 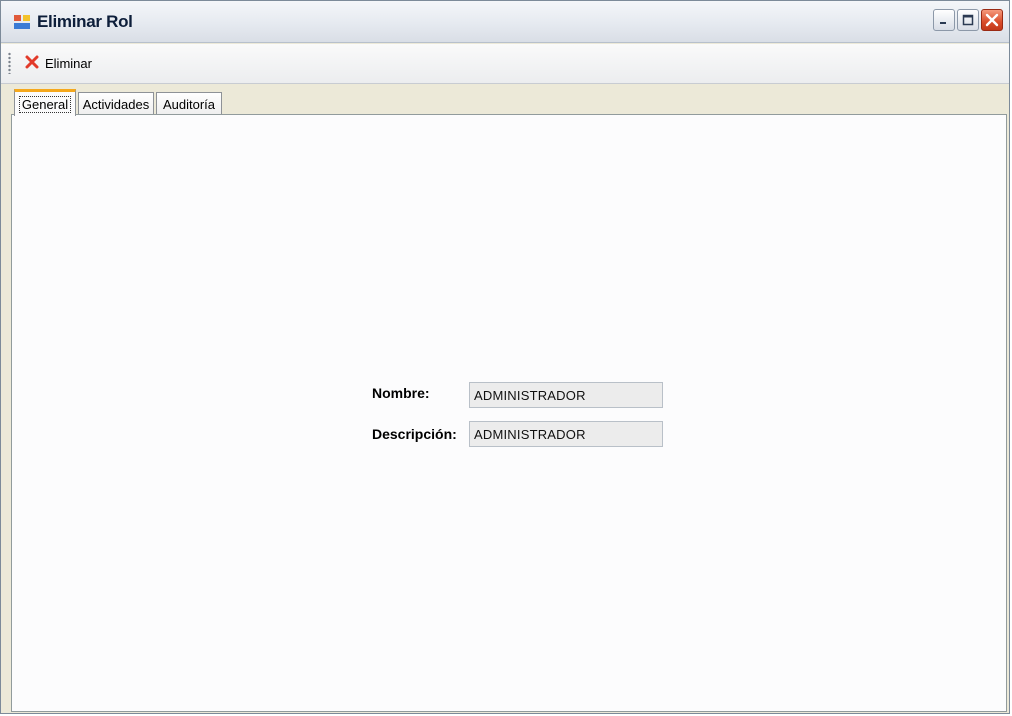 What do you see at coordinates (414, 434) in the screenshot?
I see `descripcion-label: Descripción:` at bounding box center [414, 434].